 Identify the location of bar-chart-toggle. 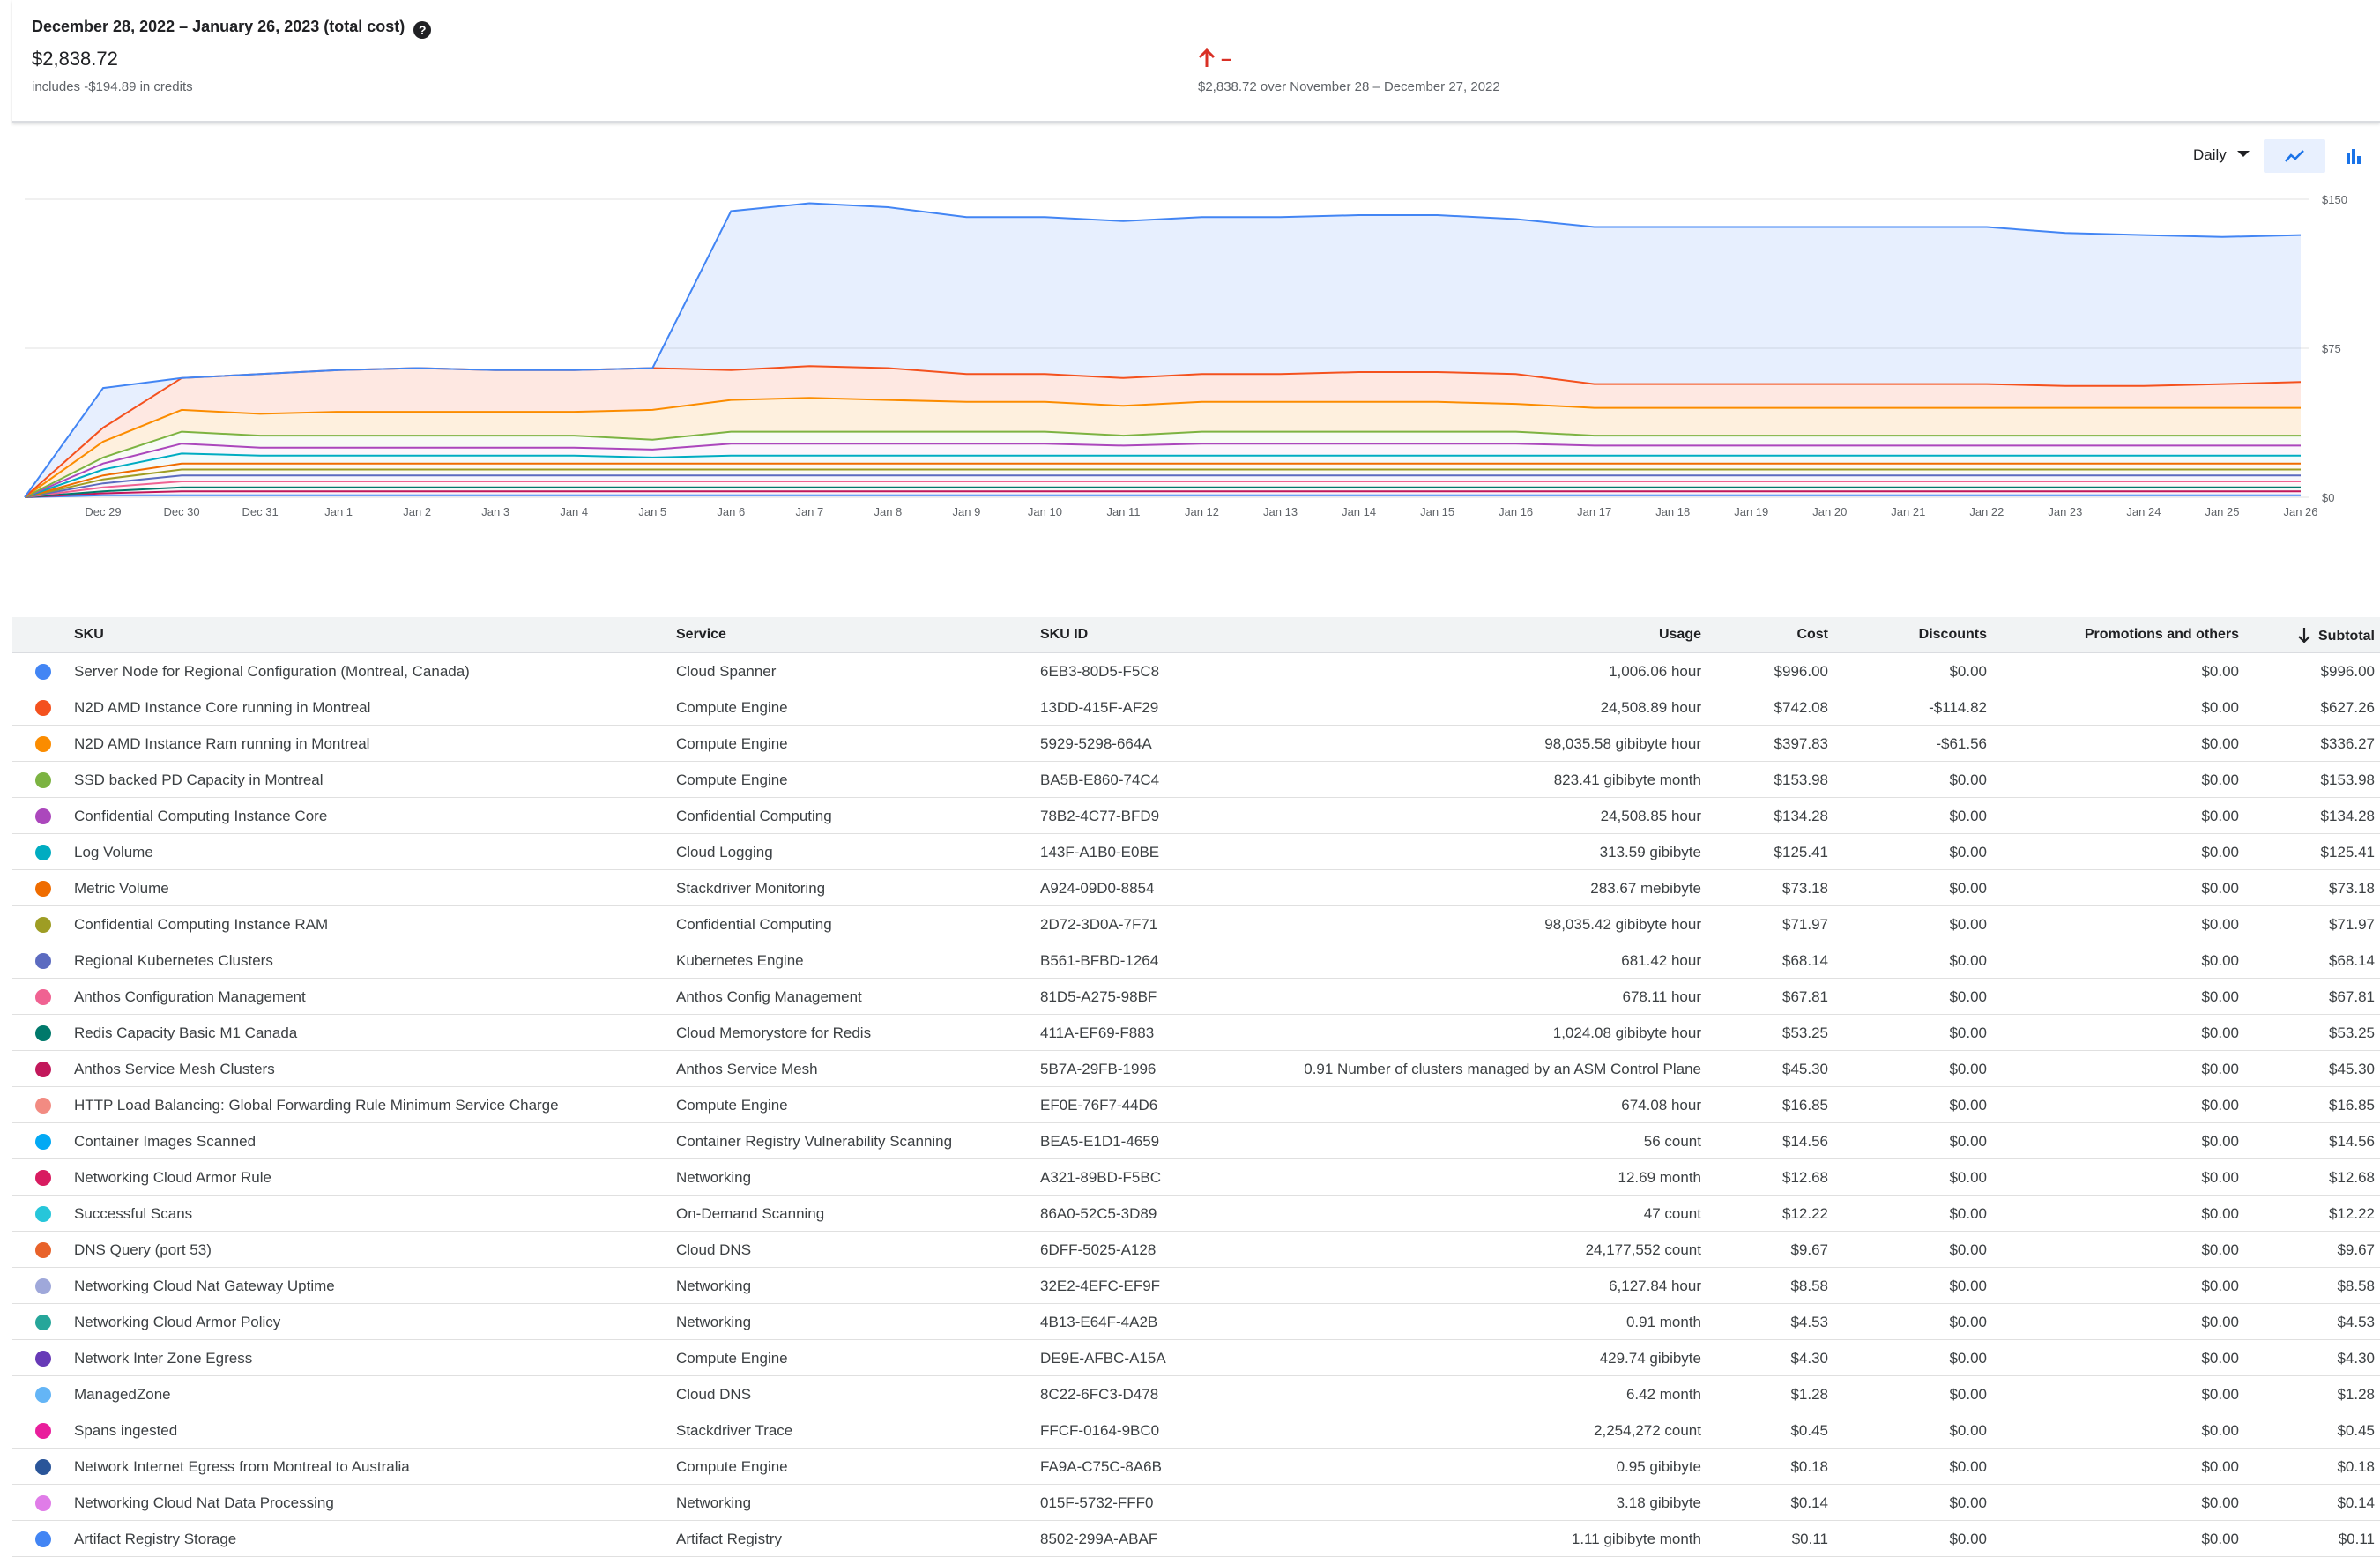
(2353, 156).